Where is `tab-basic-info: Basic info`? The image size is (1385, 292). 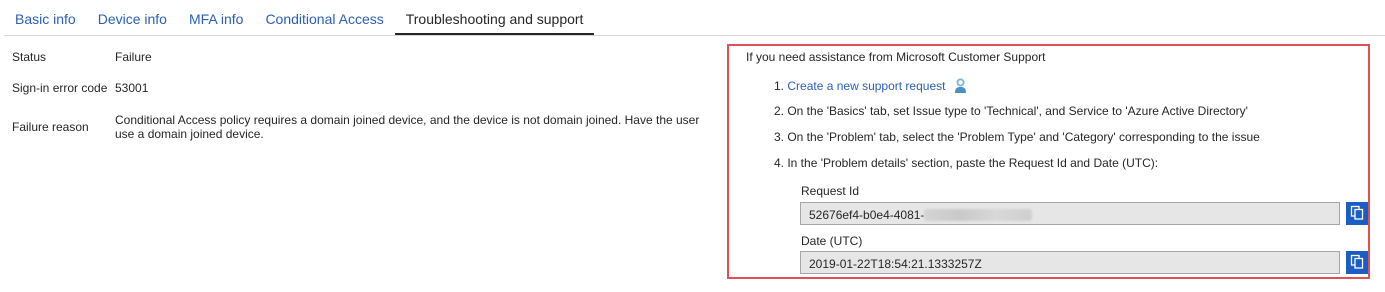
tab-basic-info: Basic info is located at coordinates (45, 17).